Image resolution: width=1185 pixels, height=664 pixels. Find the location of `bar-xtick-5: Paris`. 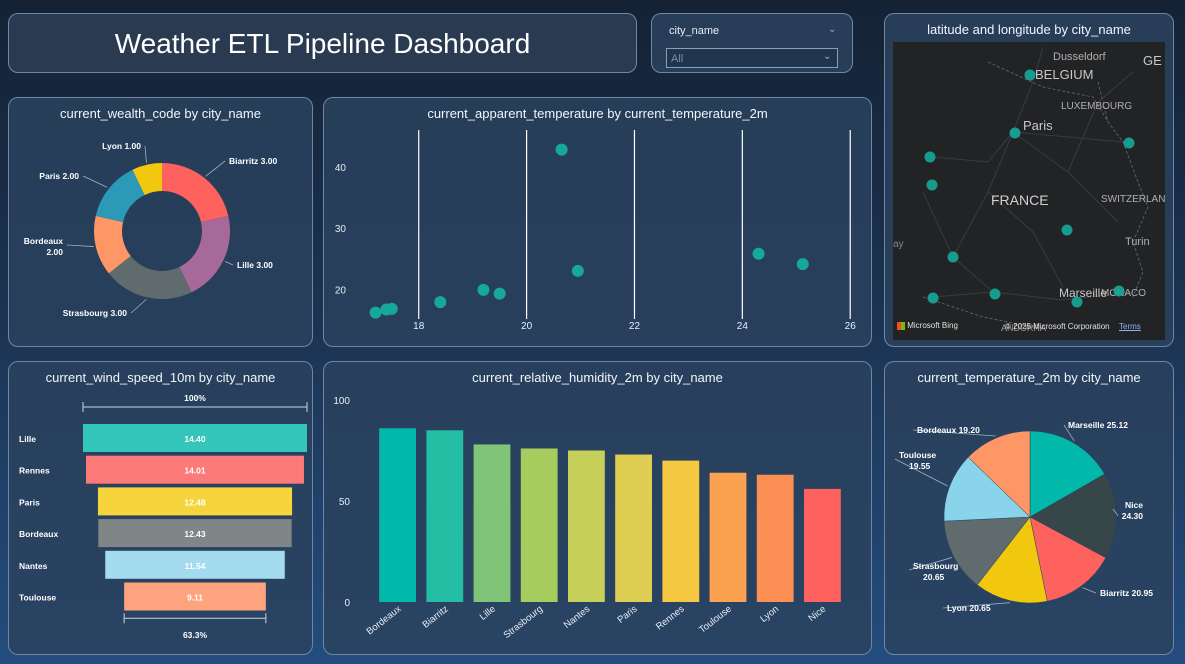

bar-xtick-5: Paris is located at coordinates (628, 615).